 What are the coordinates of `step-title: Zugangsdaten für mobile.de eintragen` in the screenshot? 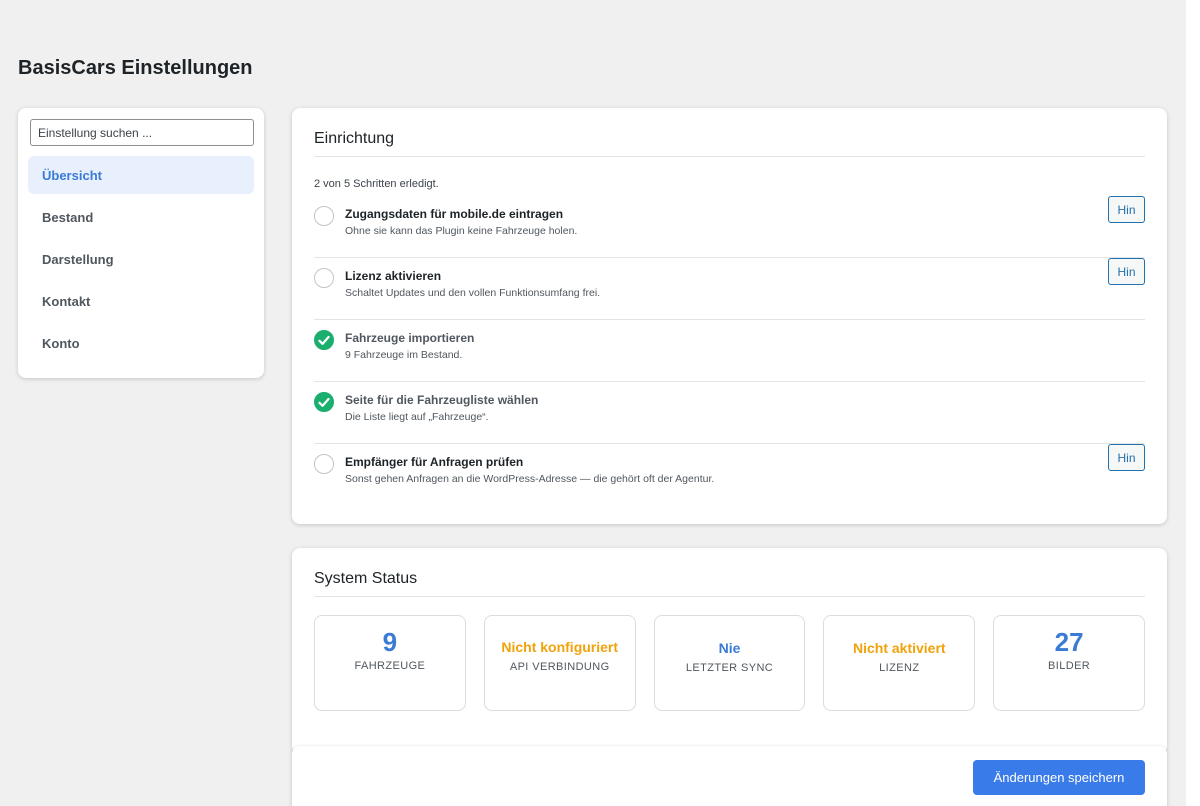 It's located at (454, 214).